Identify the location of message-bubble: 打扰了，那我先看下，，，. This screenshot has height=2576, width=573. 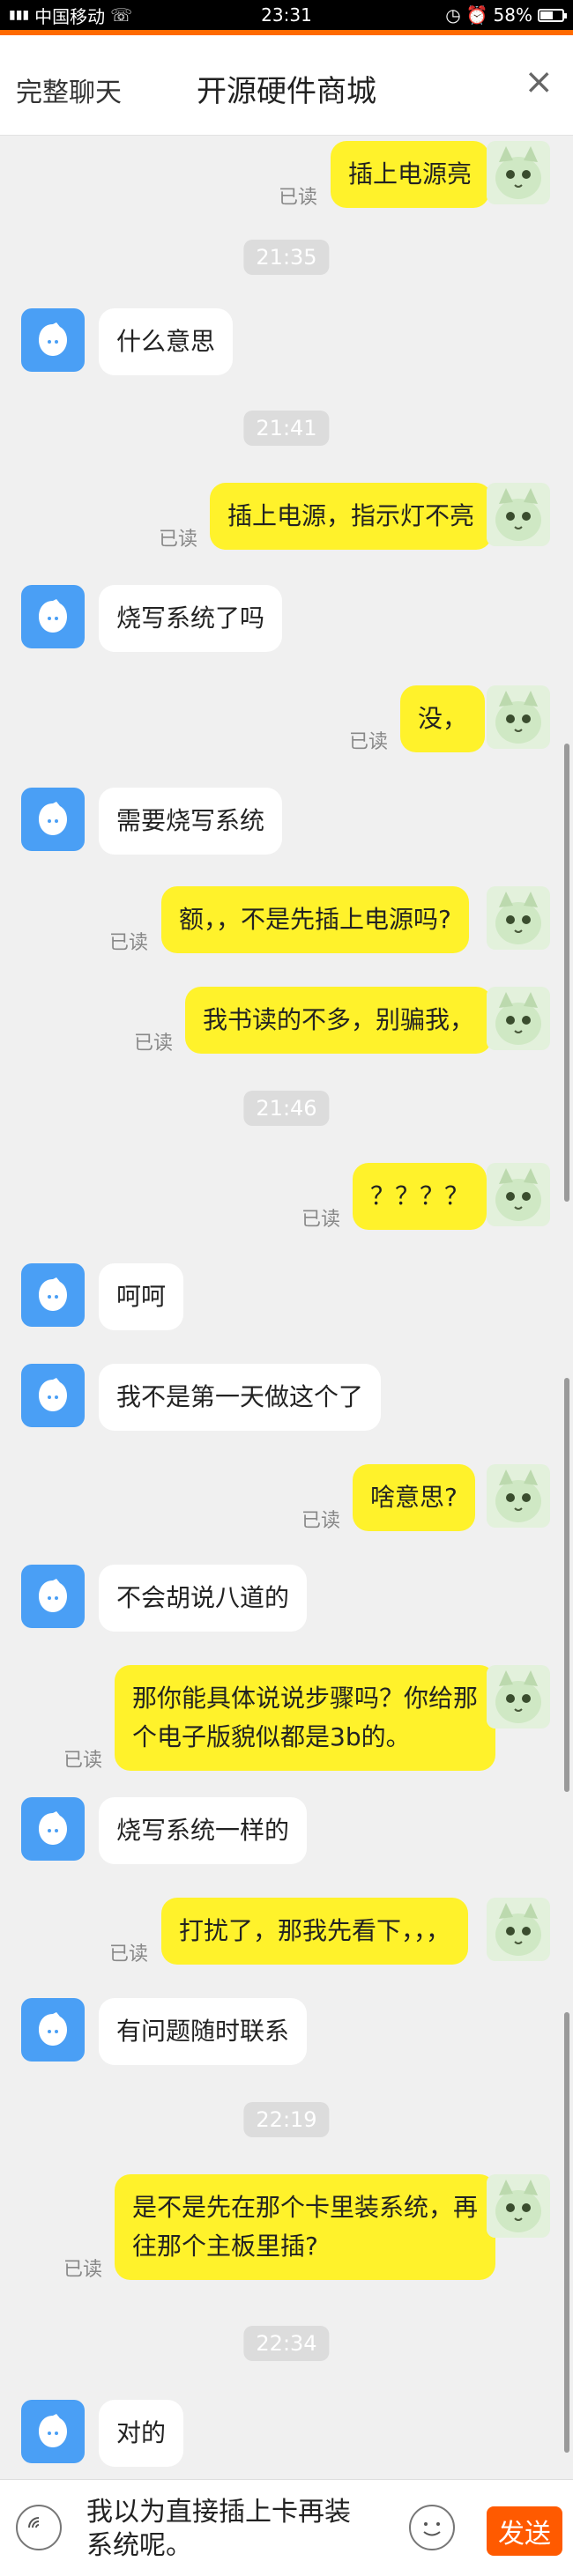
(315, 1932).